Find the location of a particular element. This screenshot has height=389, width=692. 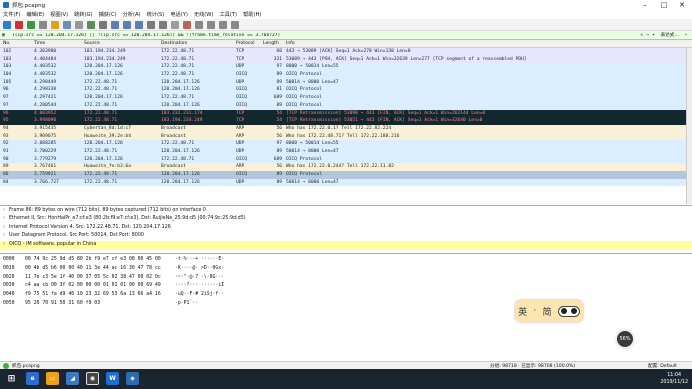

last-packet-icon is located at coordinates (163, 24).